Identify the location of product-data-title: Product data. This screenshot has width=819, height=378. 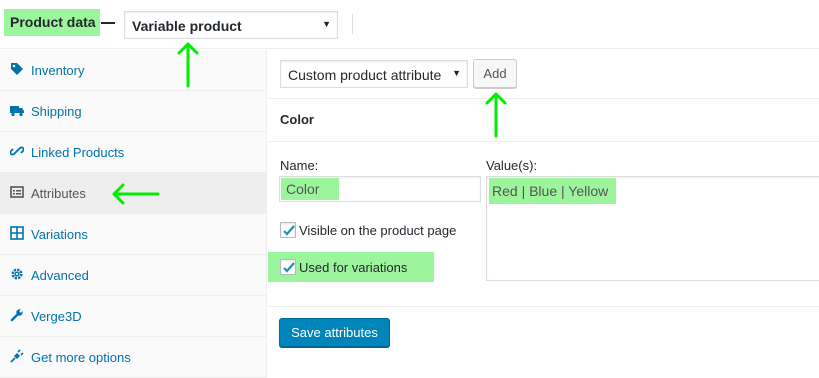
(52, 22).